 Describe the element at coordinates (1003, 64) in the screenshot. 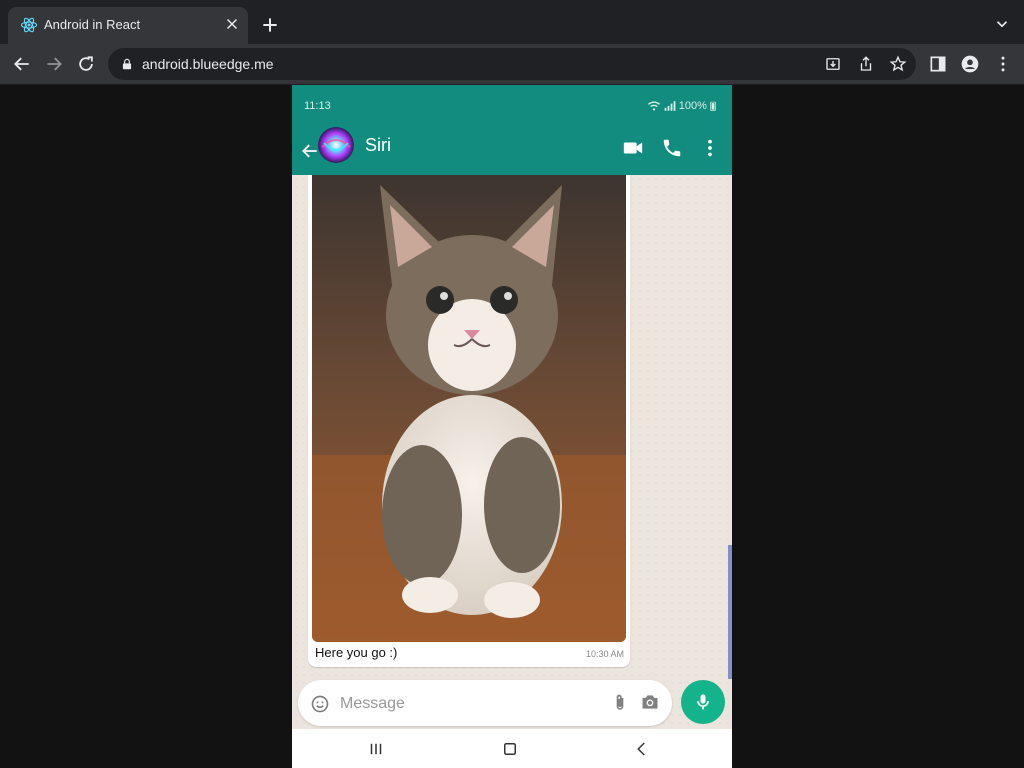

I see `browser-menu-icon` at that location.